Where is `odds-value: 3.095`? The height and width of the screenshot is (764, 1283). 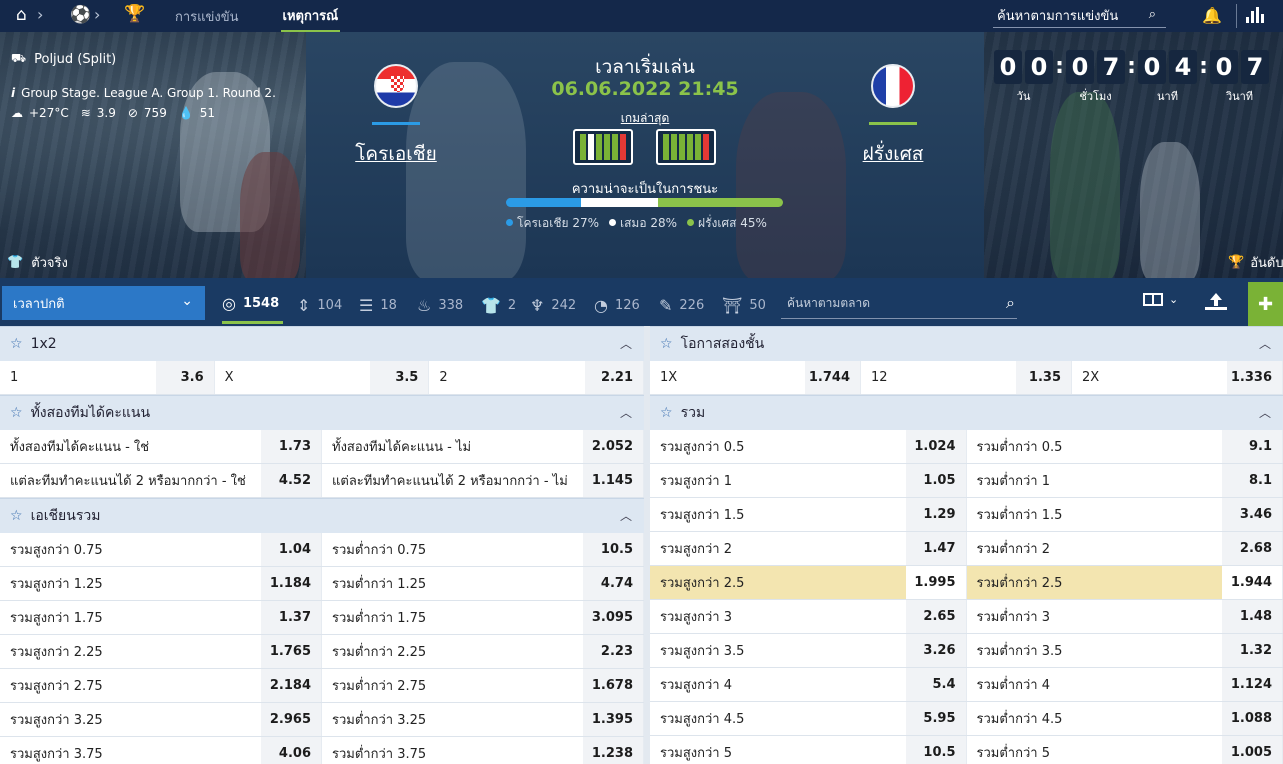
odds-value: 3.095 is located at coordinates (613, 617).